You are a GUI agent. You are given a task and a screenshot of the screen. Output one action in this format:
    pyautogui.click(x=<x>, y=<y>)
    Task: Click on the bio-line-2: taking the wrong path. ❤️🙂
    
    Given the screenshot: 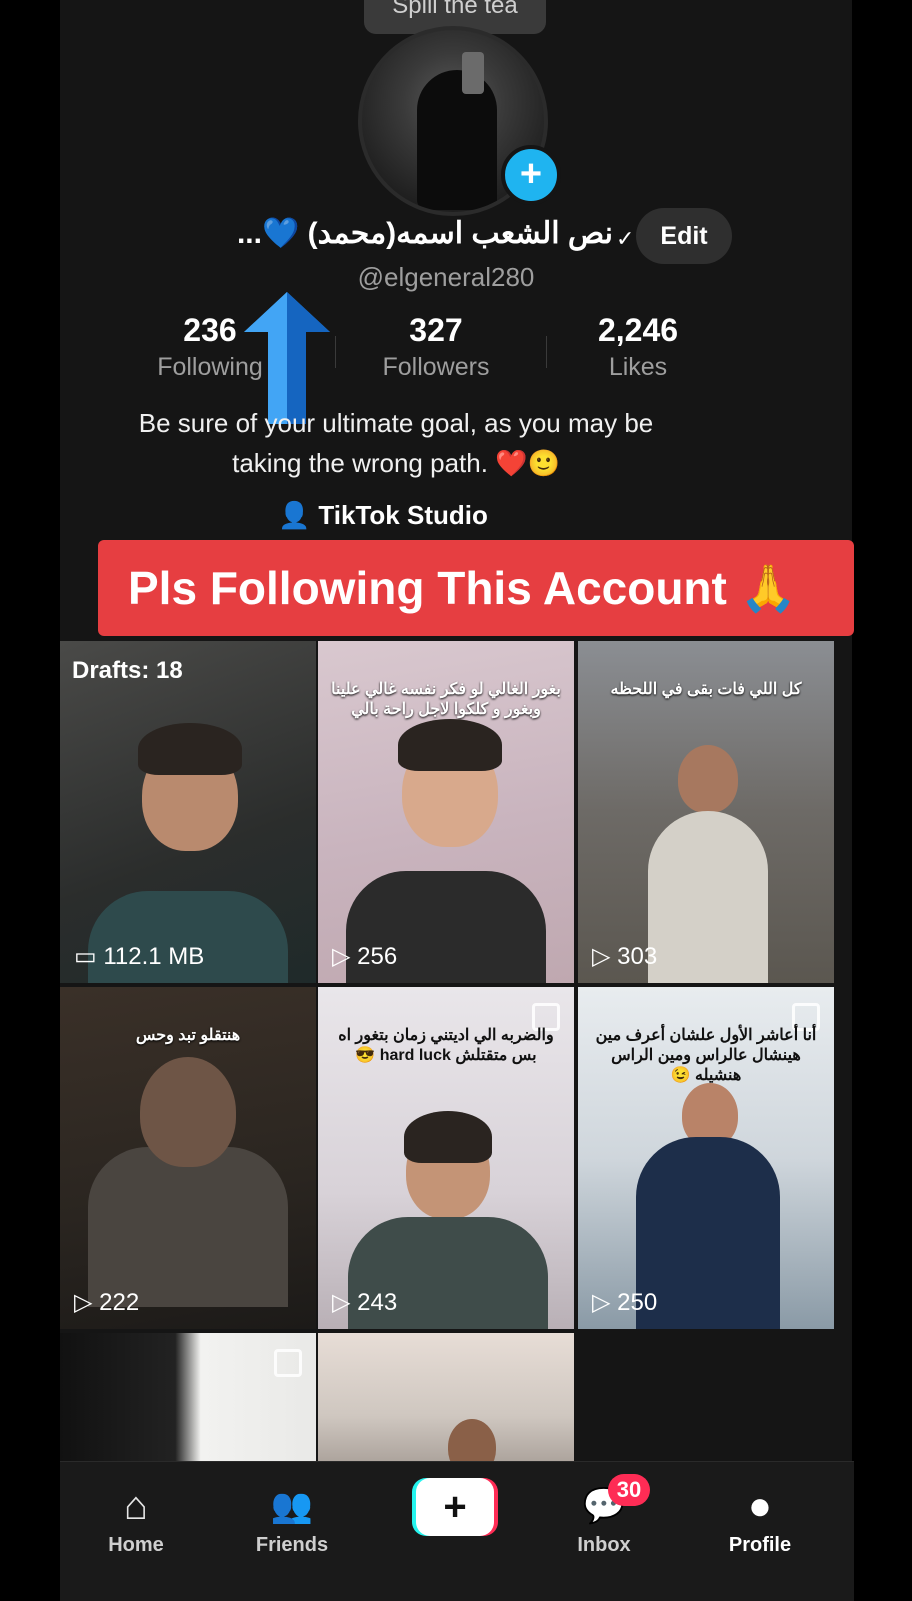 What is the action you would take?
    pyautogui.click(x=396, y=463)
    